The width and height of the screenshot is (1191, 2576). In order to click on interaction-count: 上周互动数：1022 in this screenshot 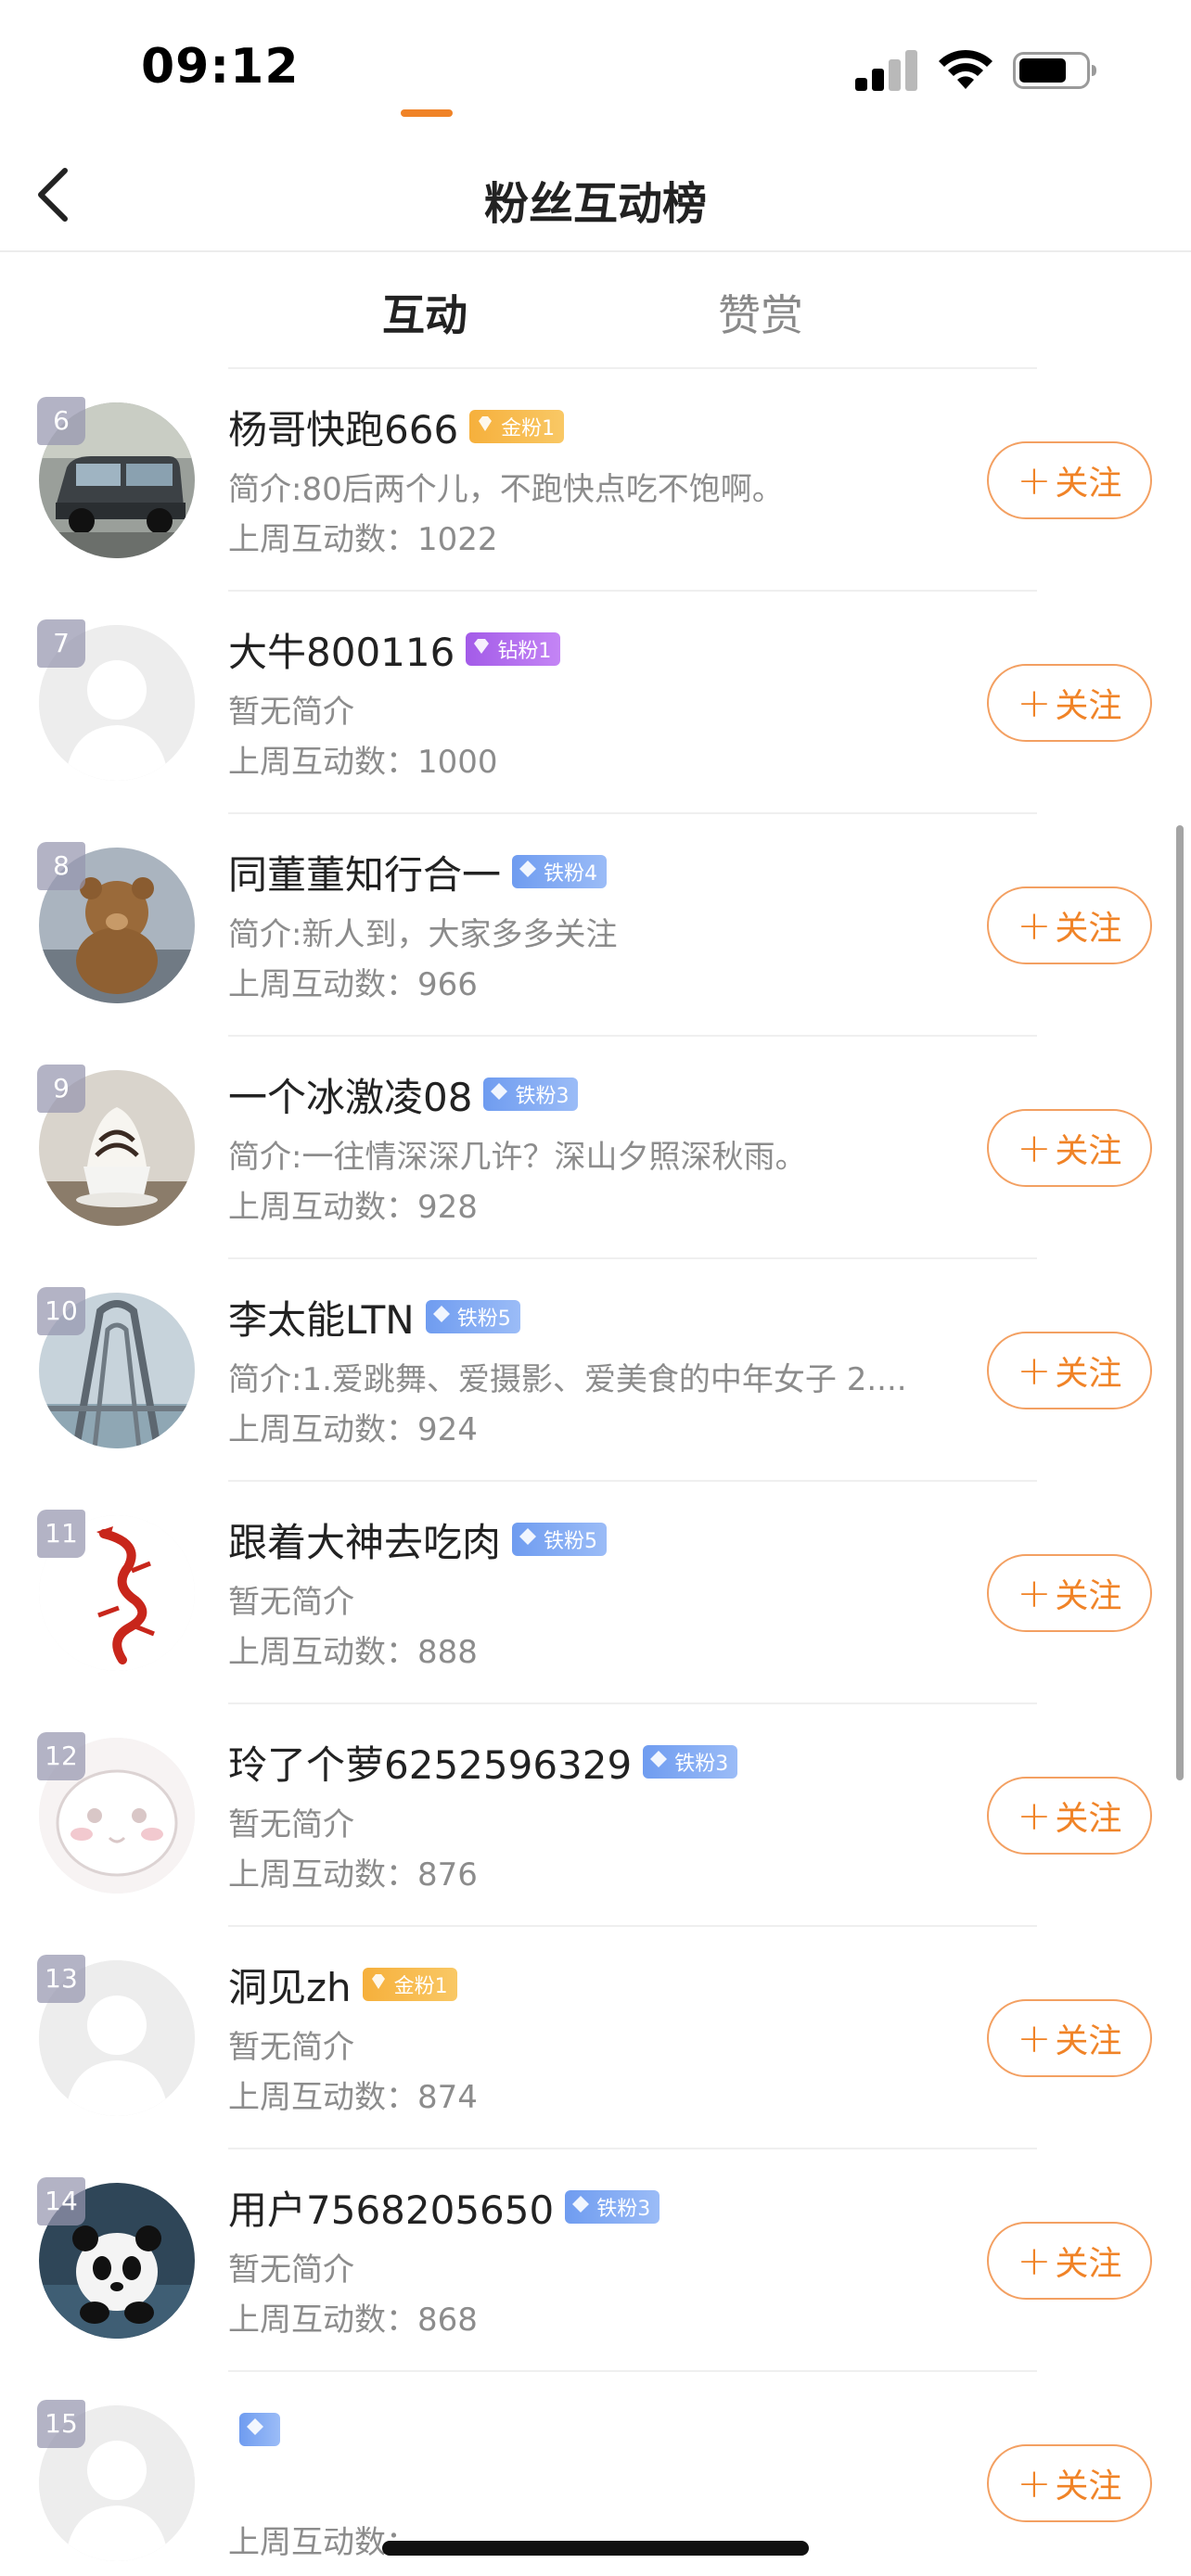, I will do `click(363, 536)`.